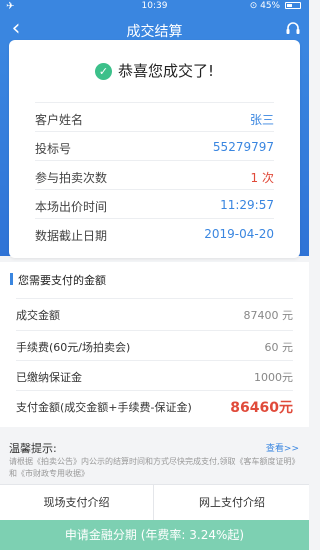 This screenshot has width=320, height=550. I want to click on row-label: 数据截止日期, so click(71, 236).